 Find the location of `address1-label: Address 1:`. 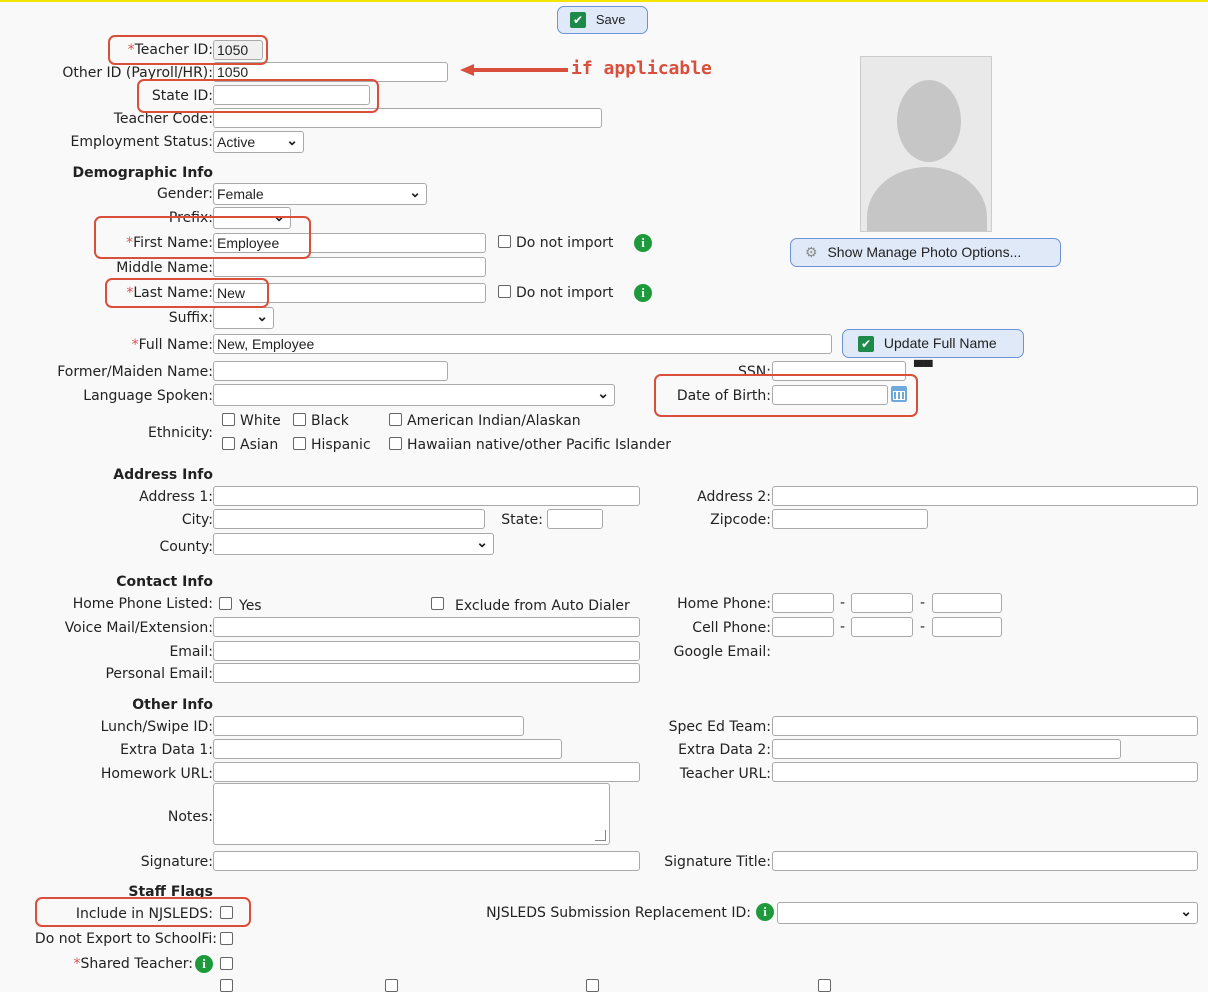

address1-label: Address 1: is located at coordinates (176, 497).